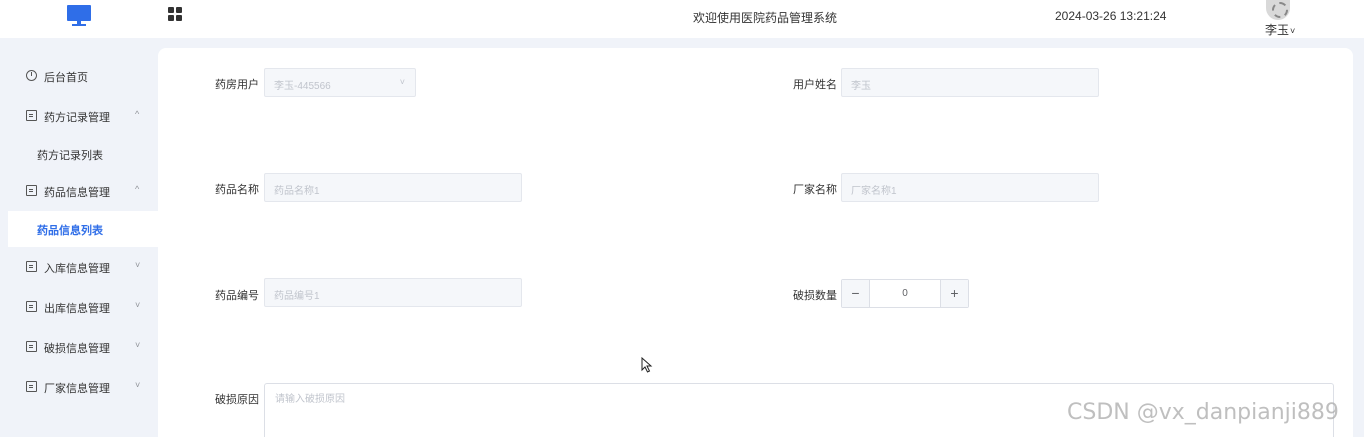  Describe the element at coordinates (66, 78) in the screenshot. I see `sidebar-item-label: 后台首页` at that location.